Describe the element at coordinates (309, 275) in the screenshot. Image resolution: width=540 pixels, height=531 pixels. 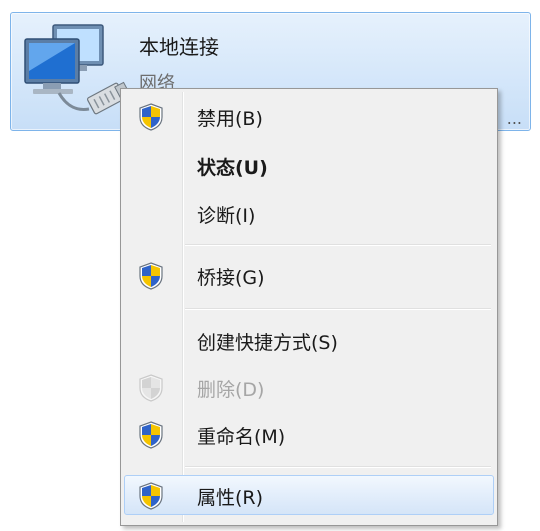
I see `menu-item-bridge: 桥接(G)` at that location.